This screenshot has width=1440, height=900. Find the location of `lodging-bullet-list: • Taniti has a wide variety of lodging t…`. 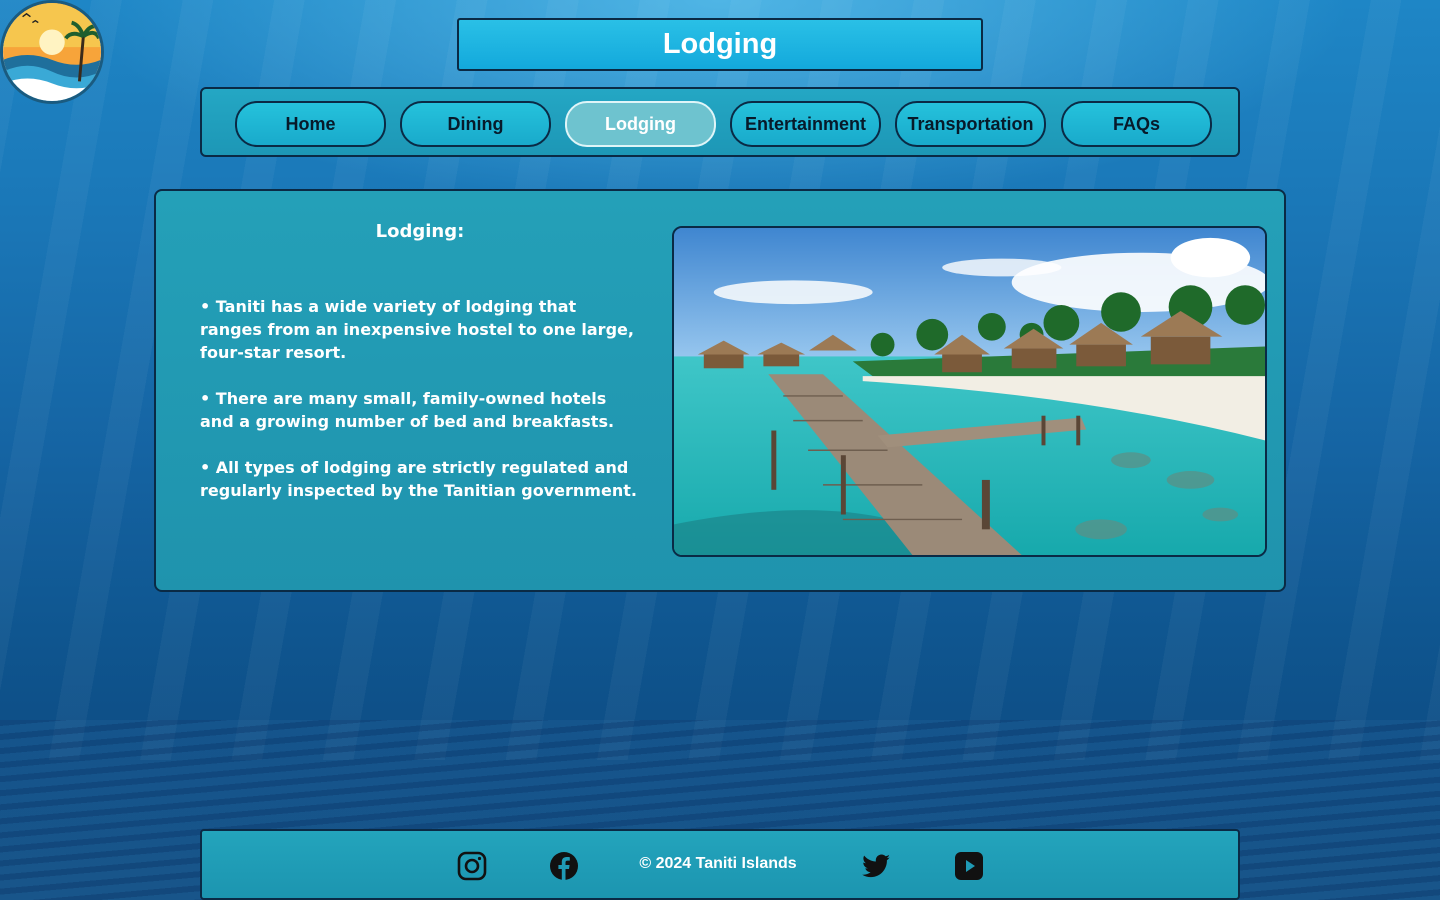

lodging-bullet-list: • Taniti has a wide variety of lodging t… is located at coordinates (420, 410).